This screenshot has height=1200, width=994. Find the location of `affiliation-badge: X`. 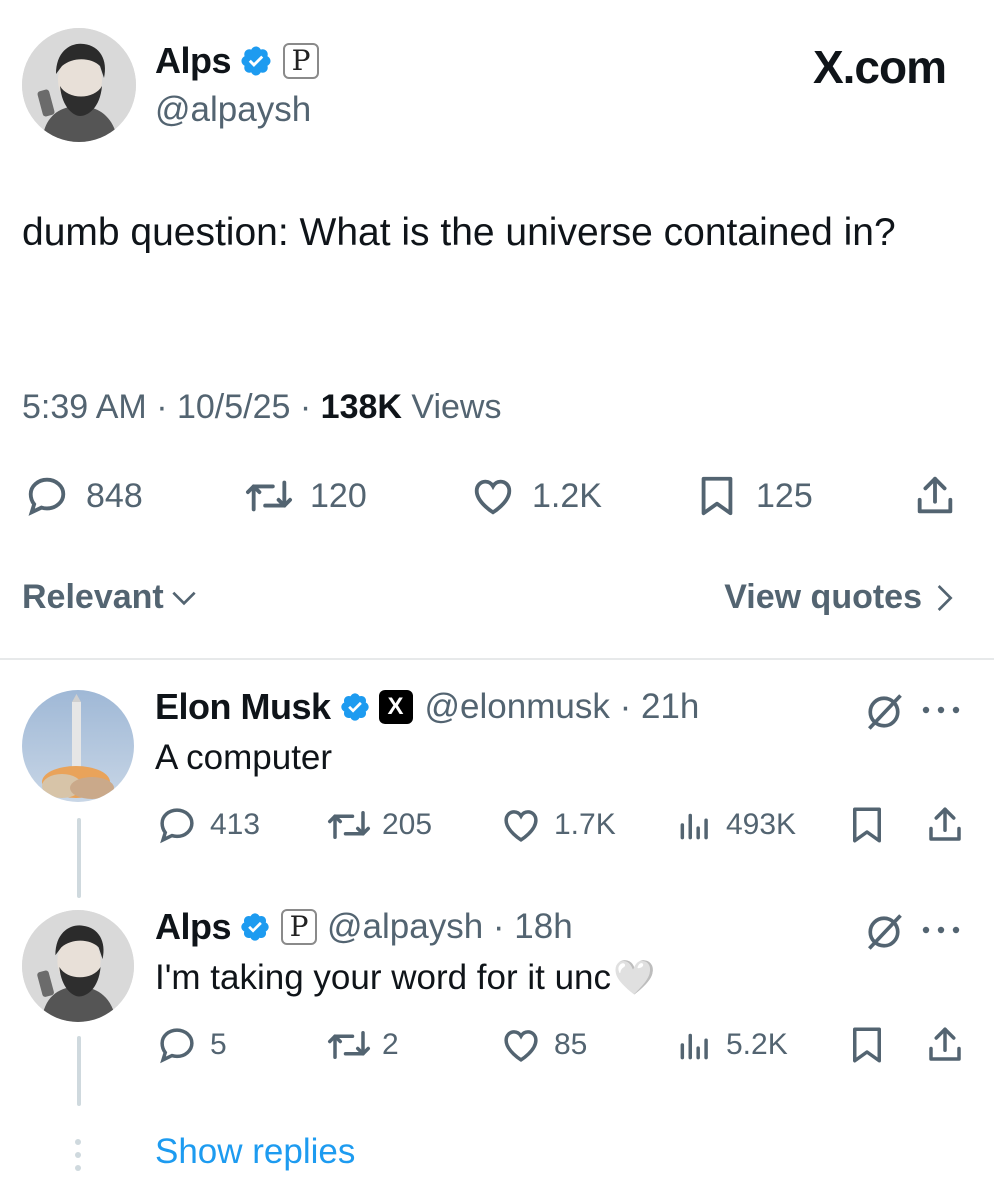

affiliation-badge: X is located at coordinates (395, 707).